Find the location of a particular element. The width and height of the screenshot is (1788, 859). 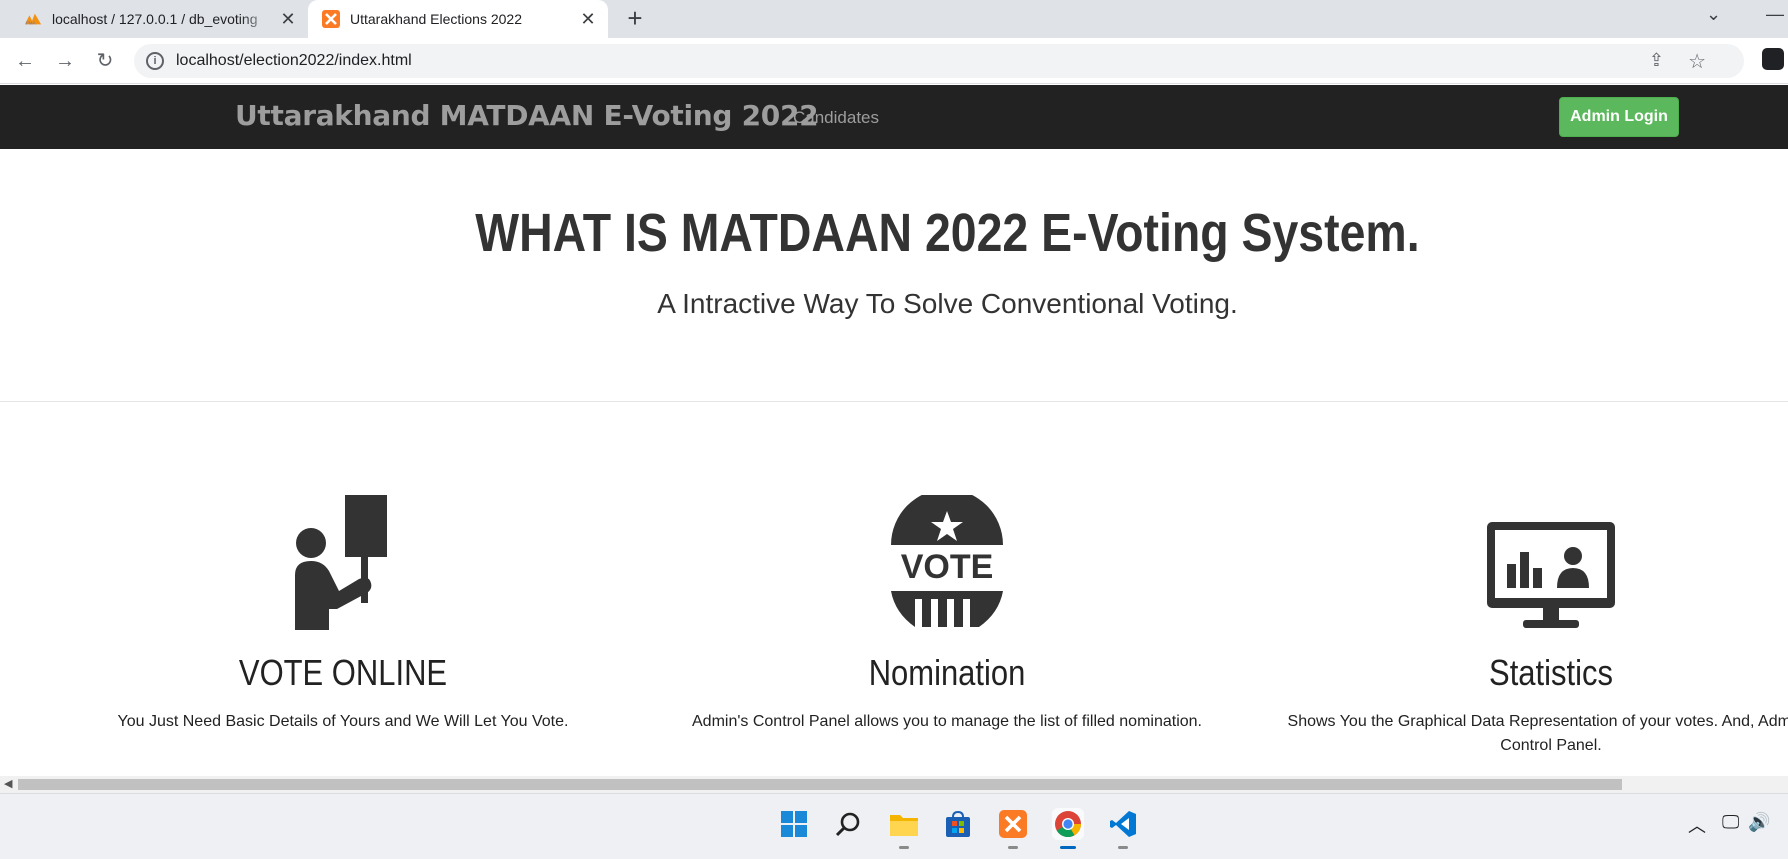

tab-search-chevron-icon: ⌄ is located at coordinates (1713, 14).